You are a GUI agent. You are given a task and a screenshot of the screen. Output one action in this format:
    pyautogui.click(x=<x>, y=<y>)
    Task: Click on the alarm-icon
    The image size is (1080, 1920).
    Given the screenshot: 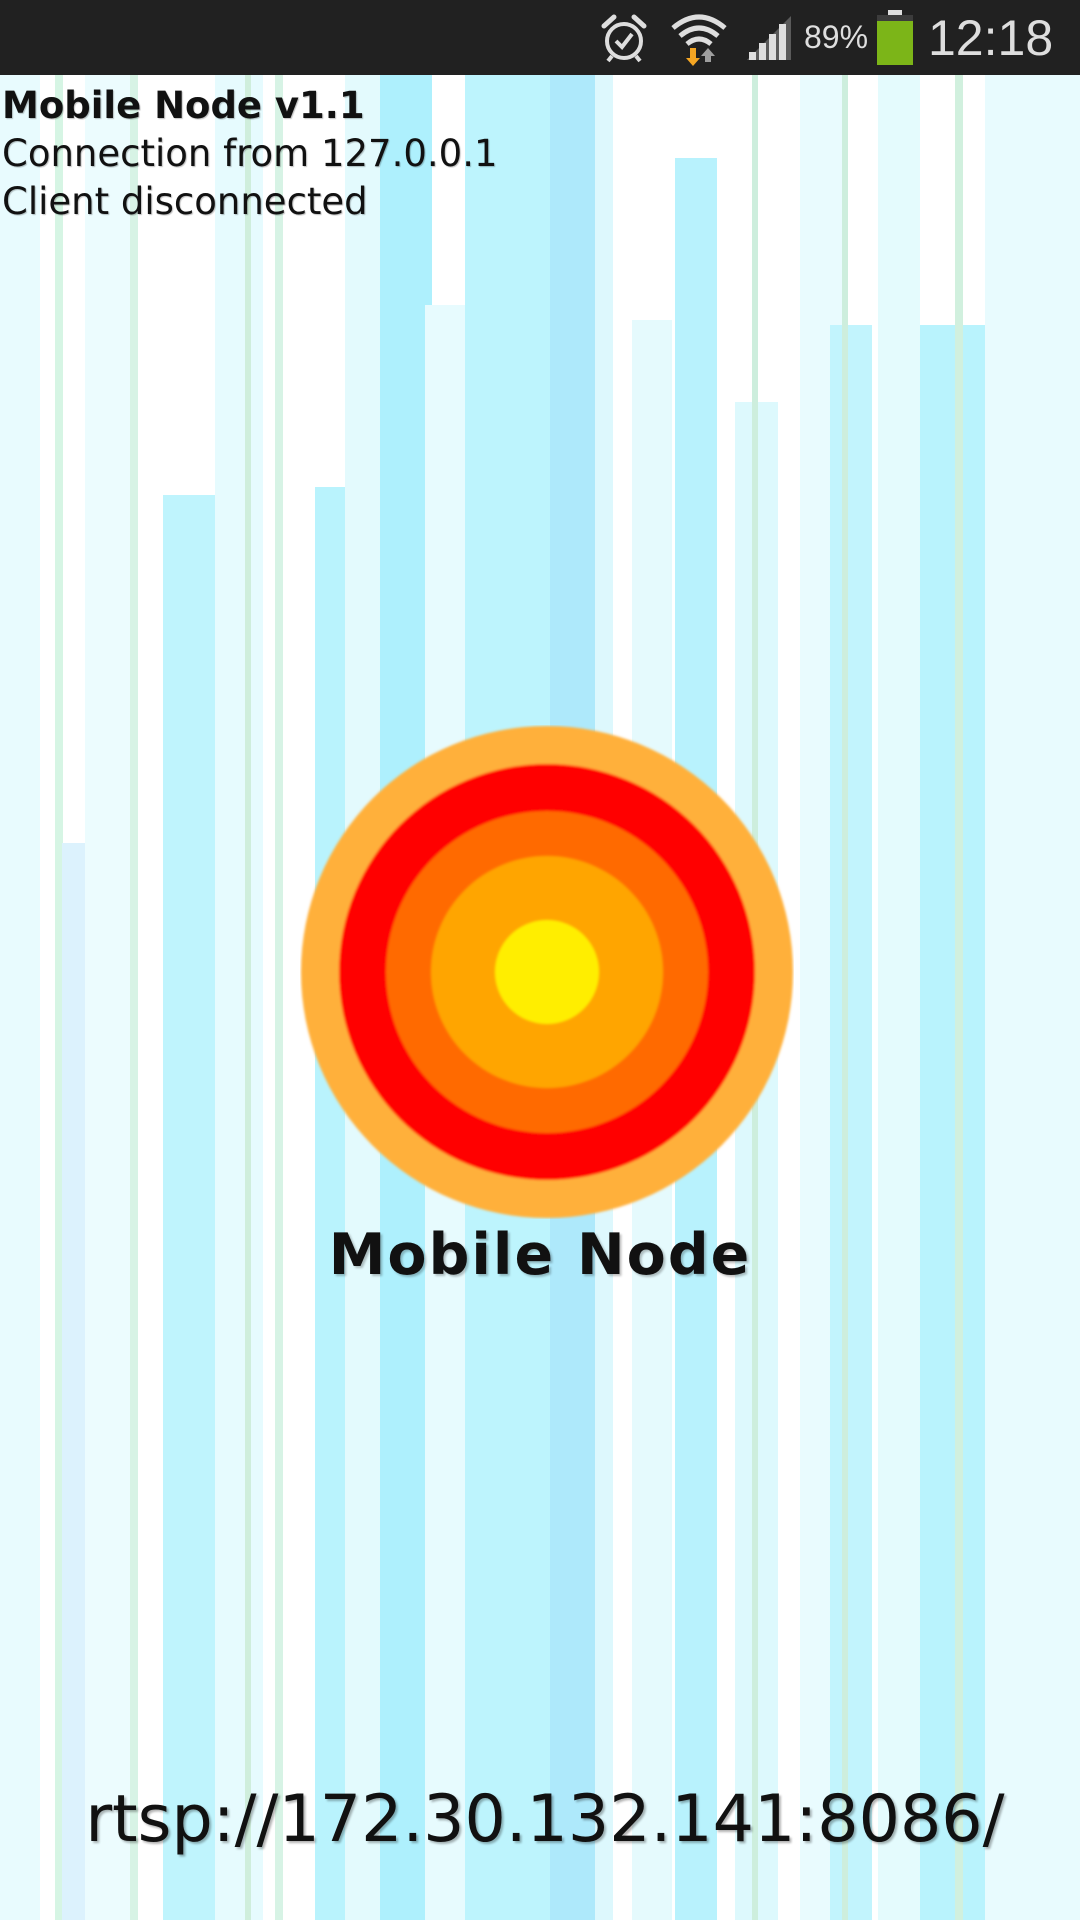 What is the action you would take?
    pyautogui.click(x=624, y=37)
    